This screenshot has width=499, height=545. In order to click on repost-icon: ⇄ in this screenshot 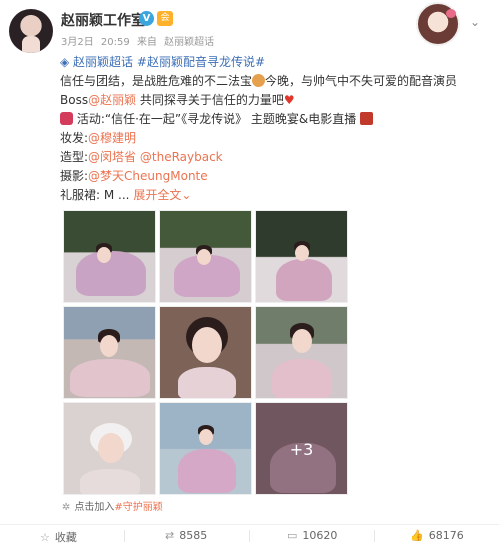, I will do `click(170, 535)`.